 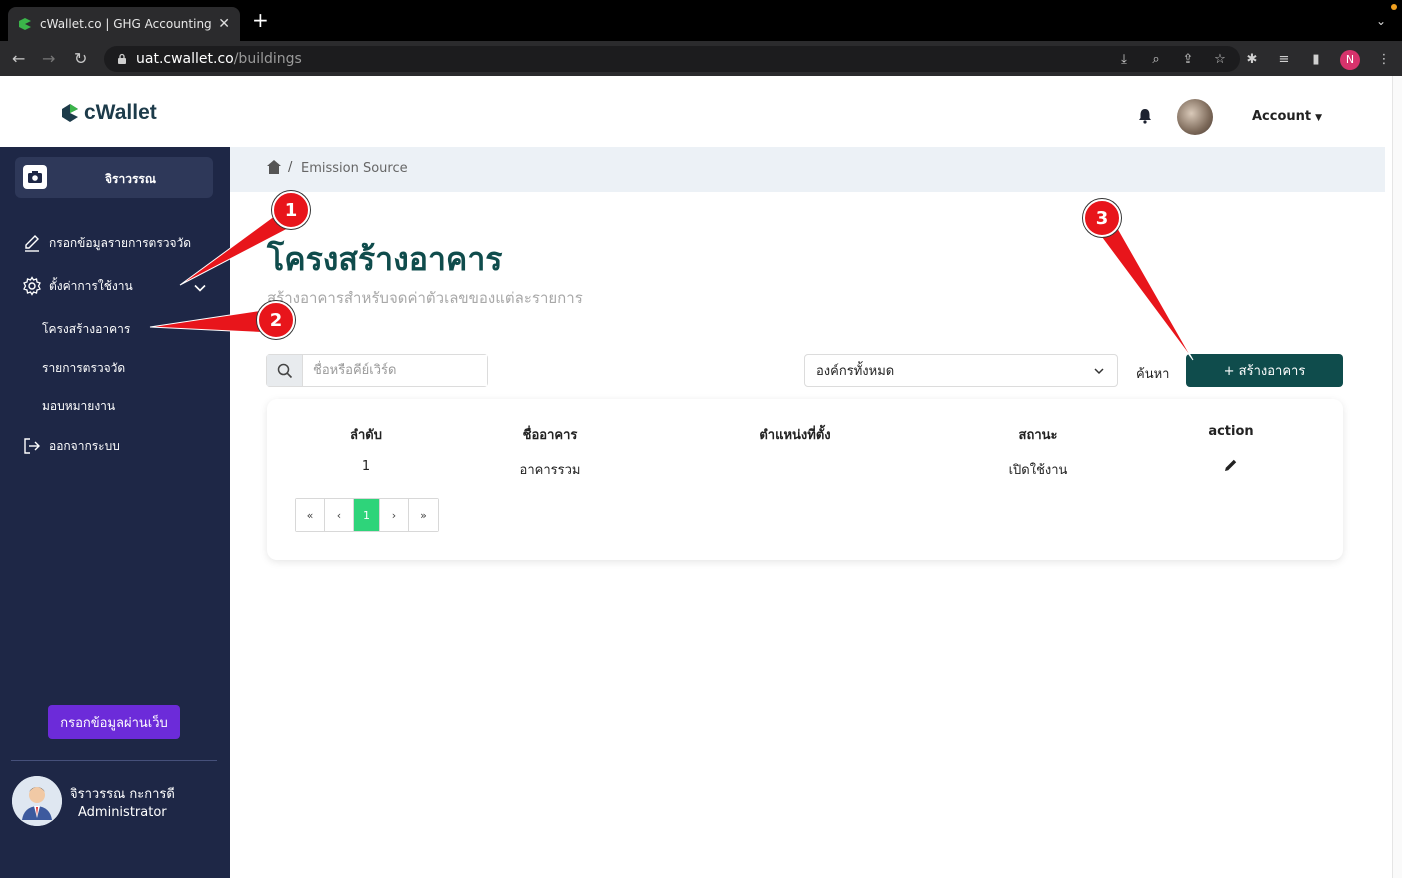 I want to click on column-header-building-name: ชื่ออาคาร, so click(x=550, y=435).